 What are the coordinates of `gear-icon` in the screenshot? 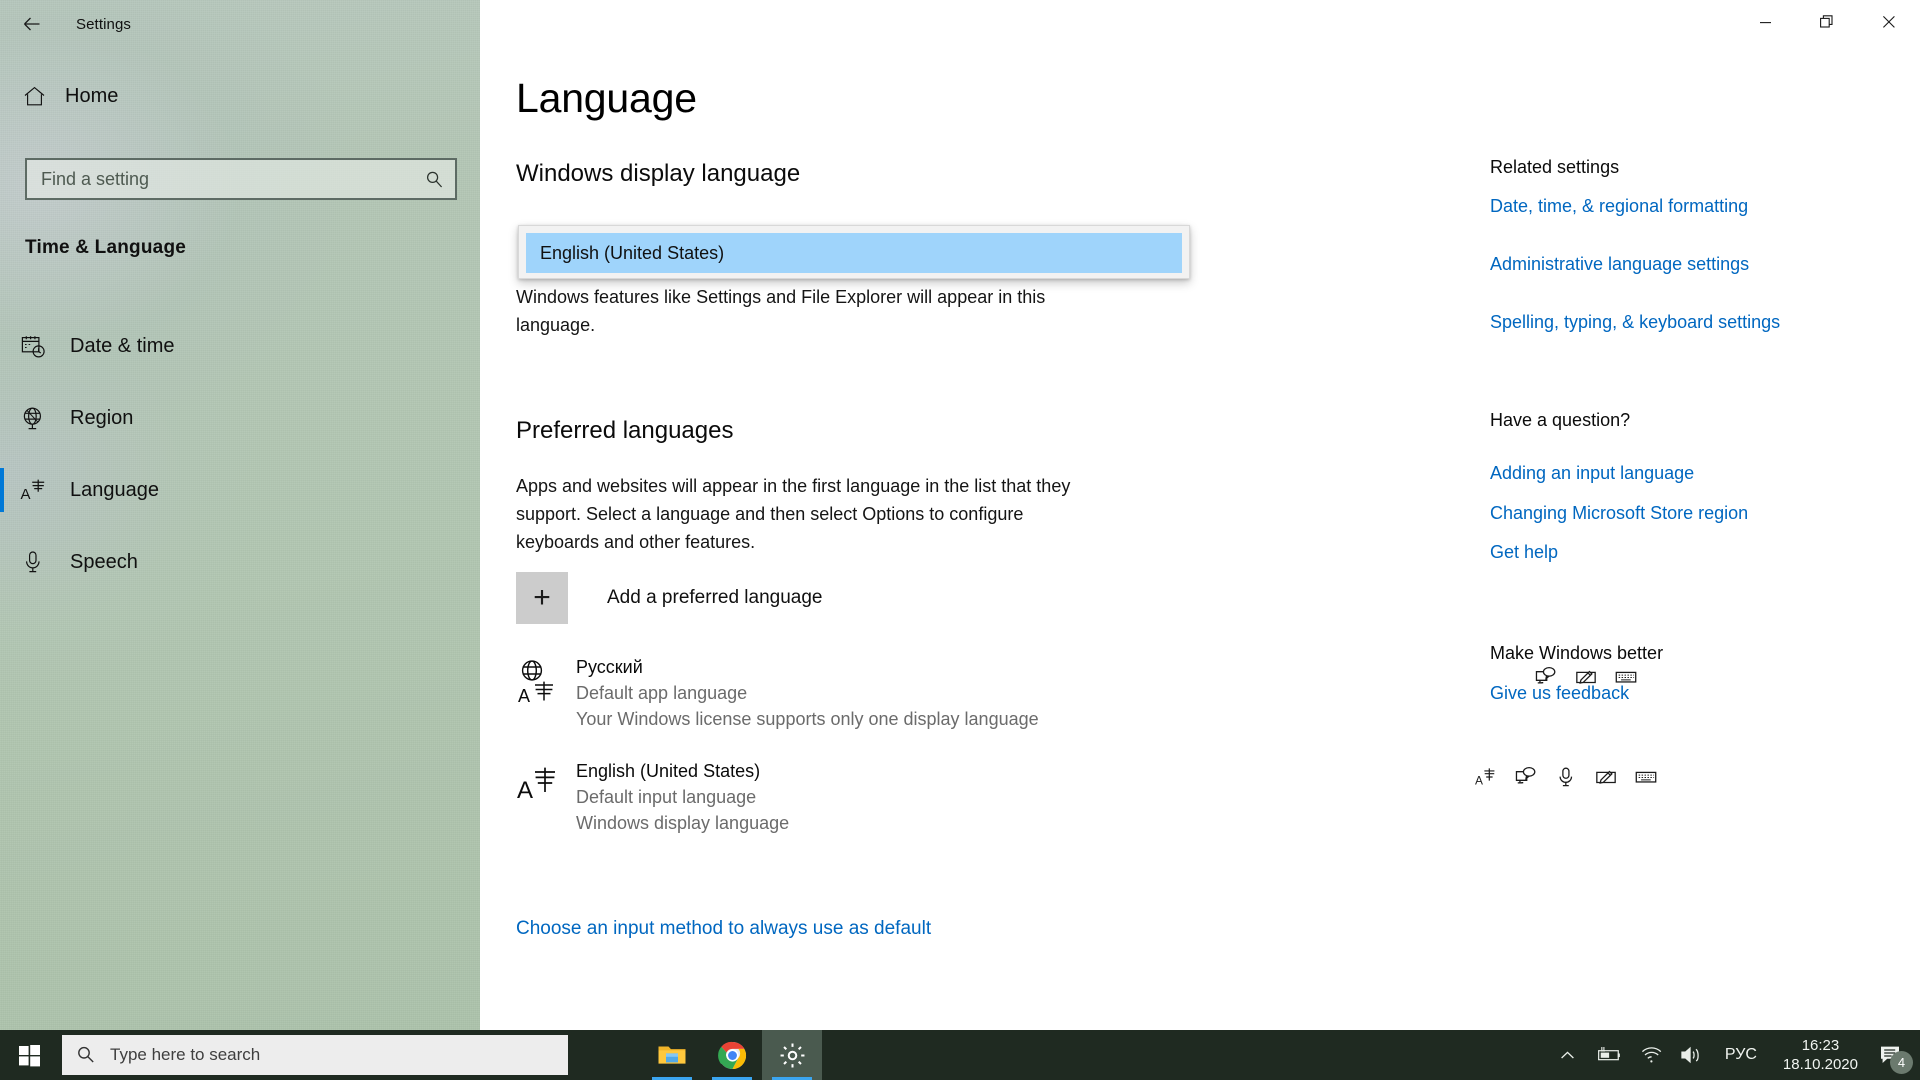 It's located at (792, 1055).